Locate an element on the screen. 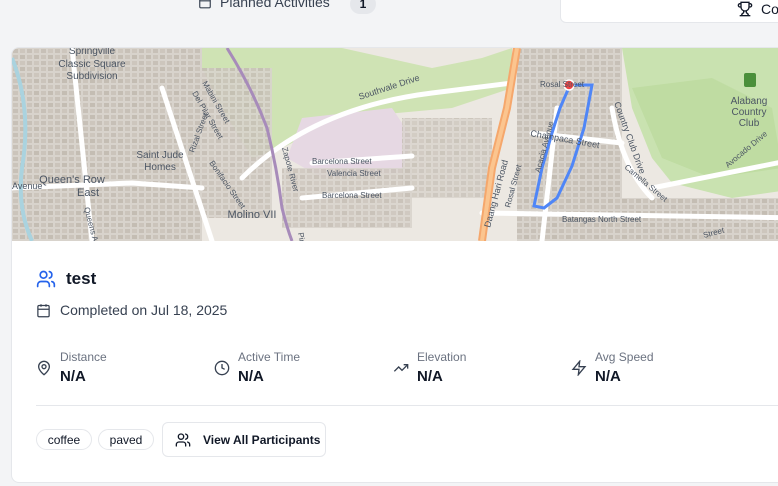 The height and width of the screenshot is (486, 778). card-divider is located at coordinates (407, 405).